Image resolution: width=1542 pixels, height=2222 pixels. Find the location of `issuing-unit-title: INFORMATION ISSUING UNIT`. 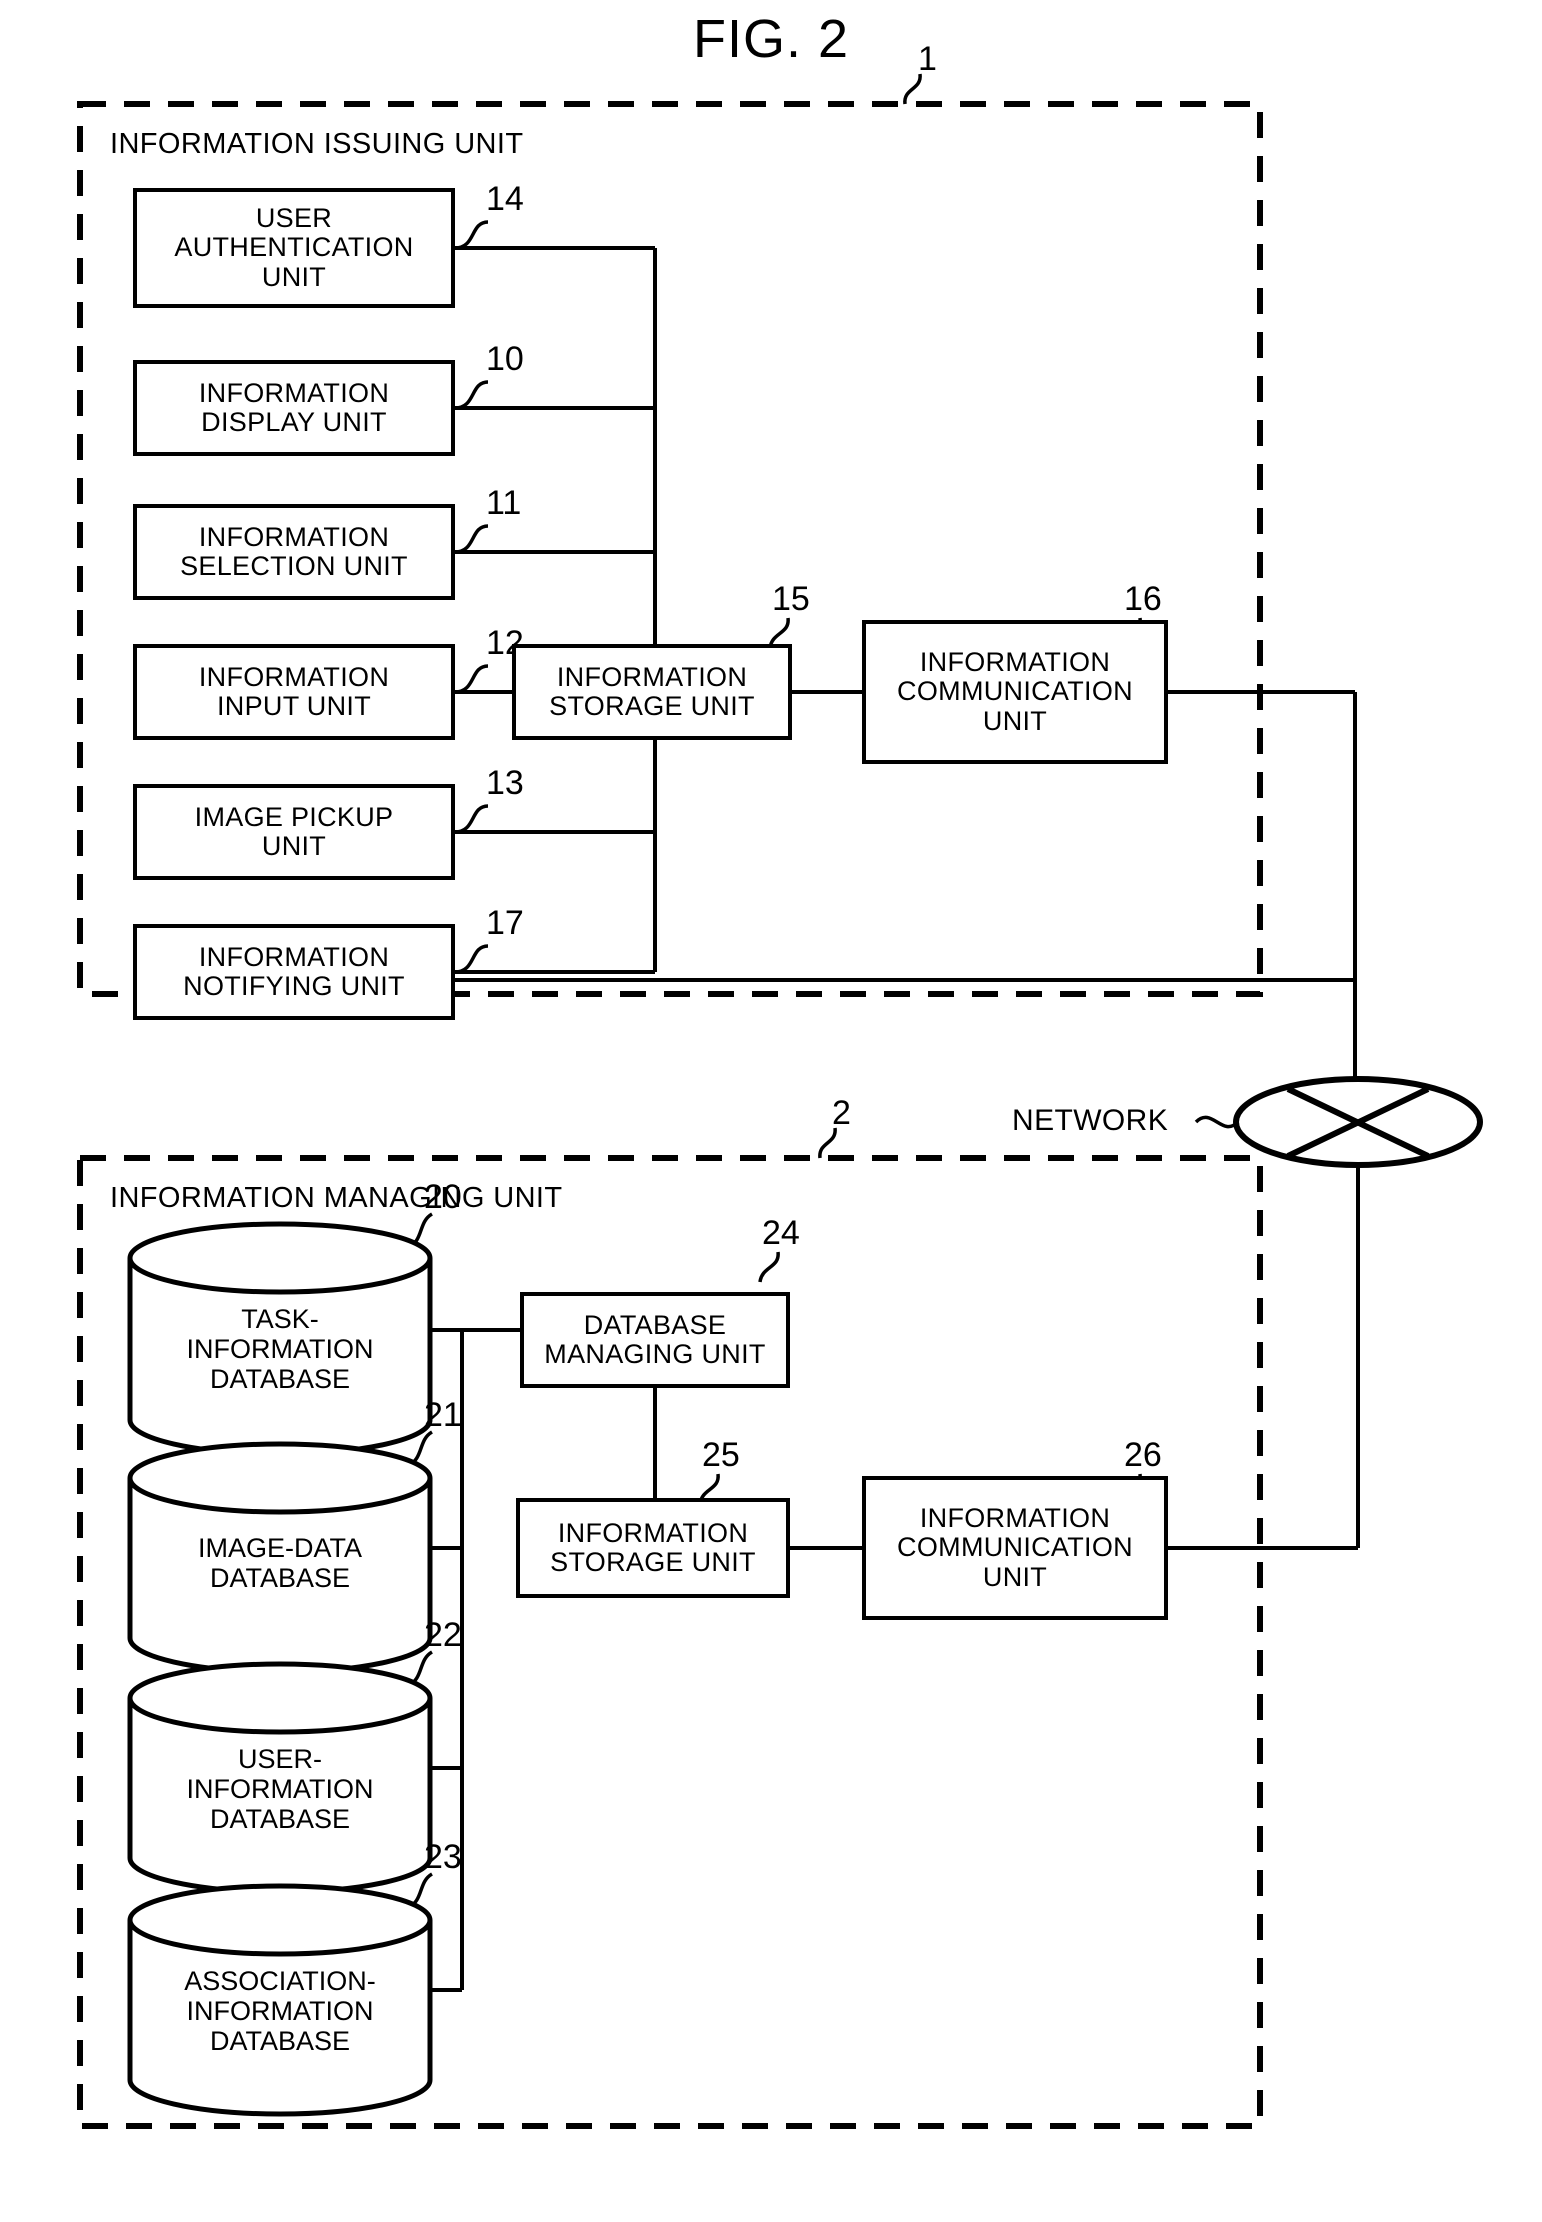

issuing-unit-title: INFORMATION ISSUING UNIT is located at coordinates (317, 144).